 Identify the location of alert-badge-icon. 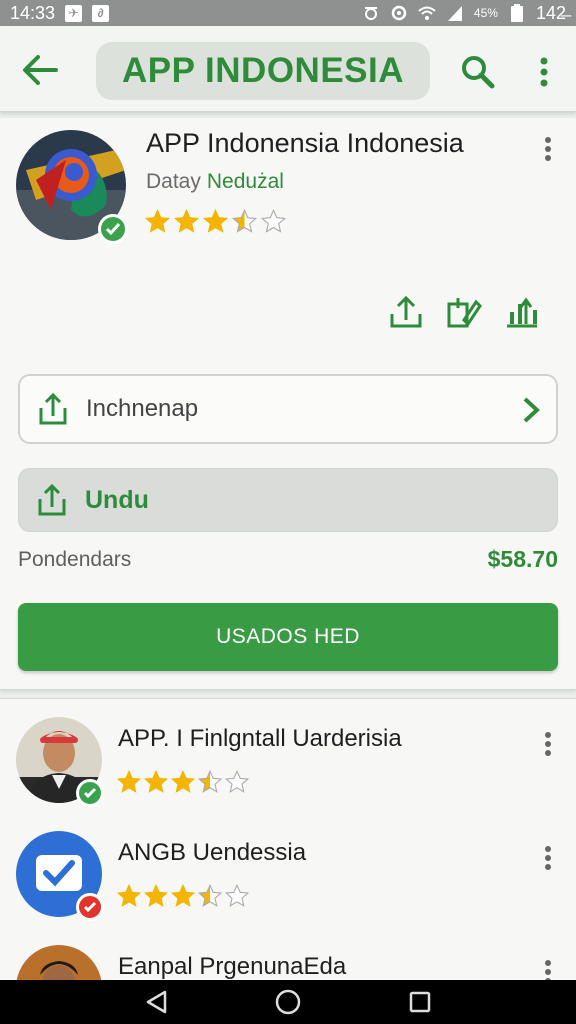
(90, 907).